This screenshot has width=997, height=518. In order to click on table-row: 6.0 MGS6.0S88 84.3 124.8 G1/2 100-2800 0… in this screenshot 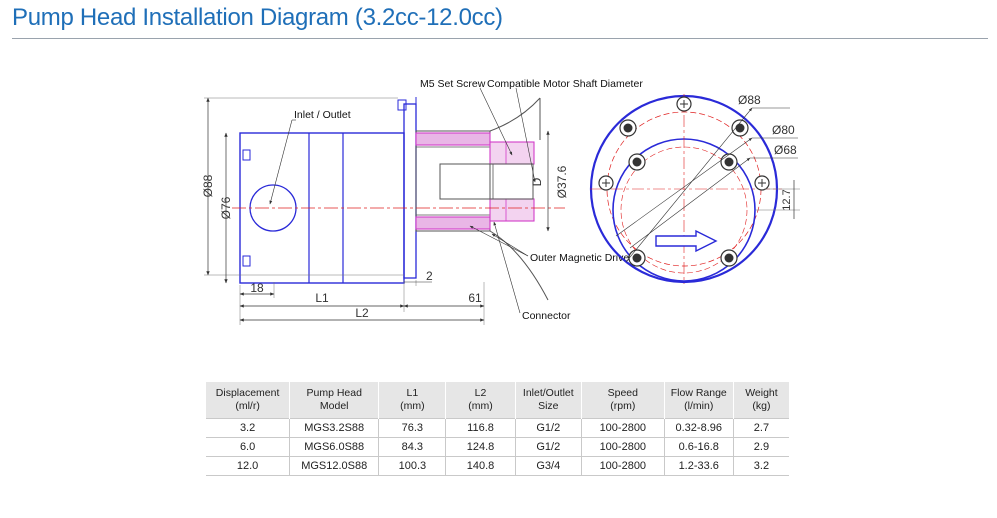, I will do `click(497, 447)`.